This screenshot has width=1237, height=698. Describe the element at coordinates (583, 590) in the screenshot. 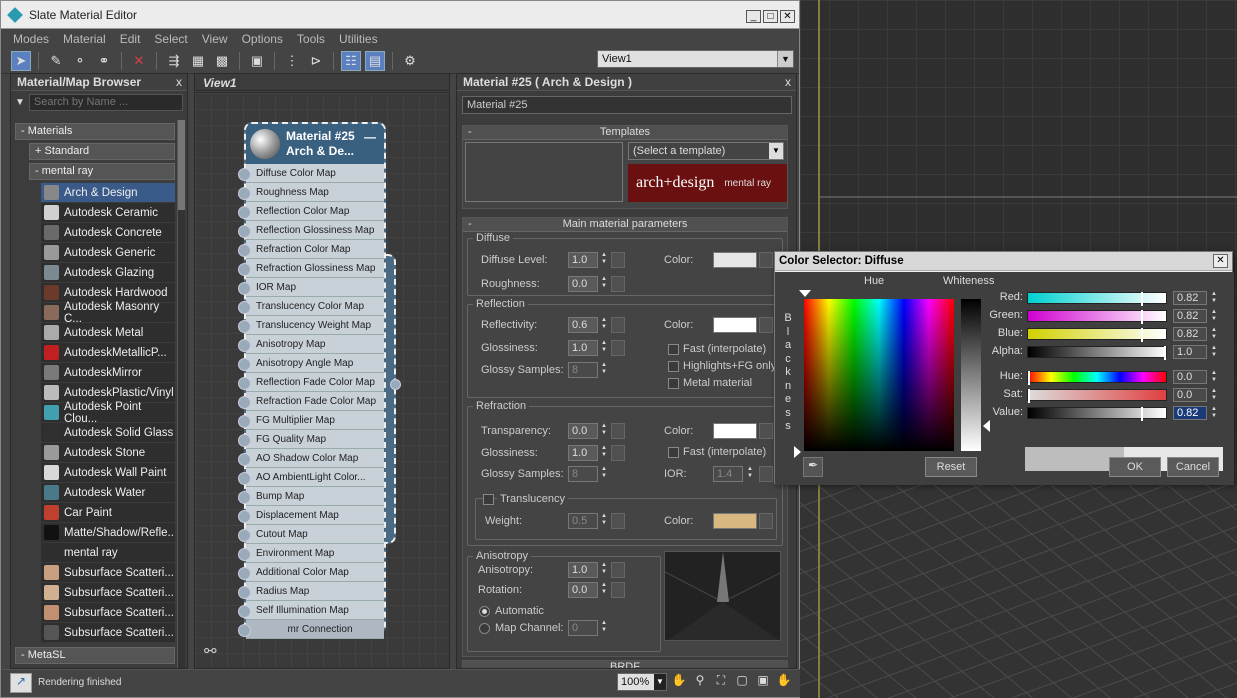

I see `rotation-field: 0.0` at that location.